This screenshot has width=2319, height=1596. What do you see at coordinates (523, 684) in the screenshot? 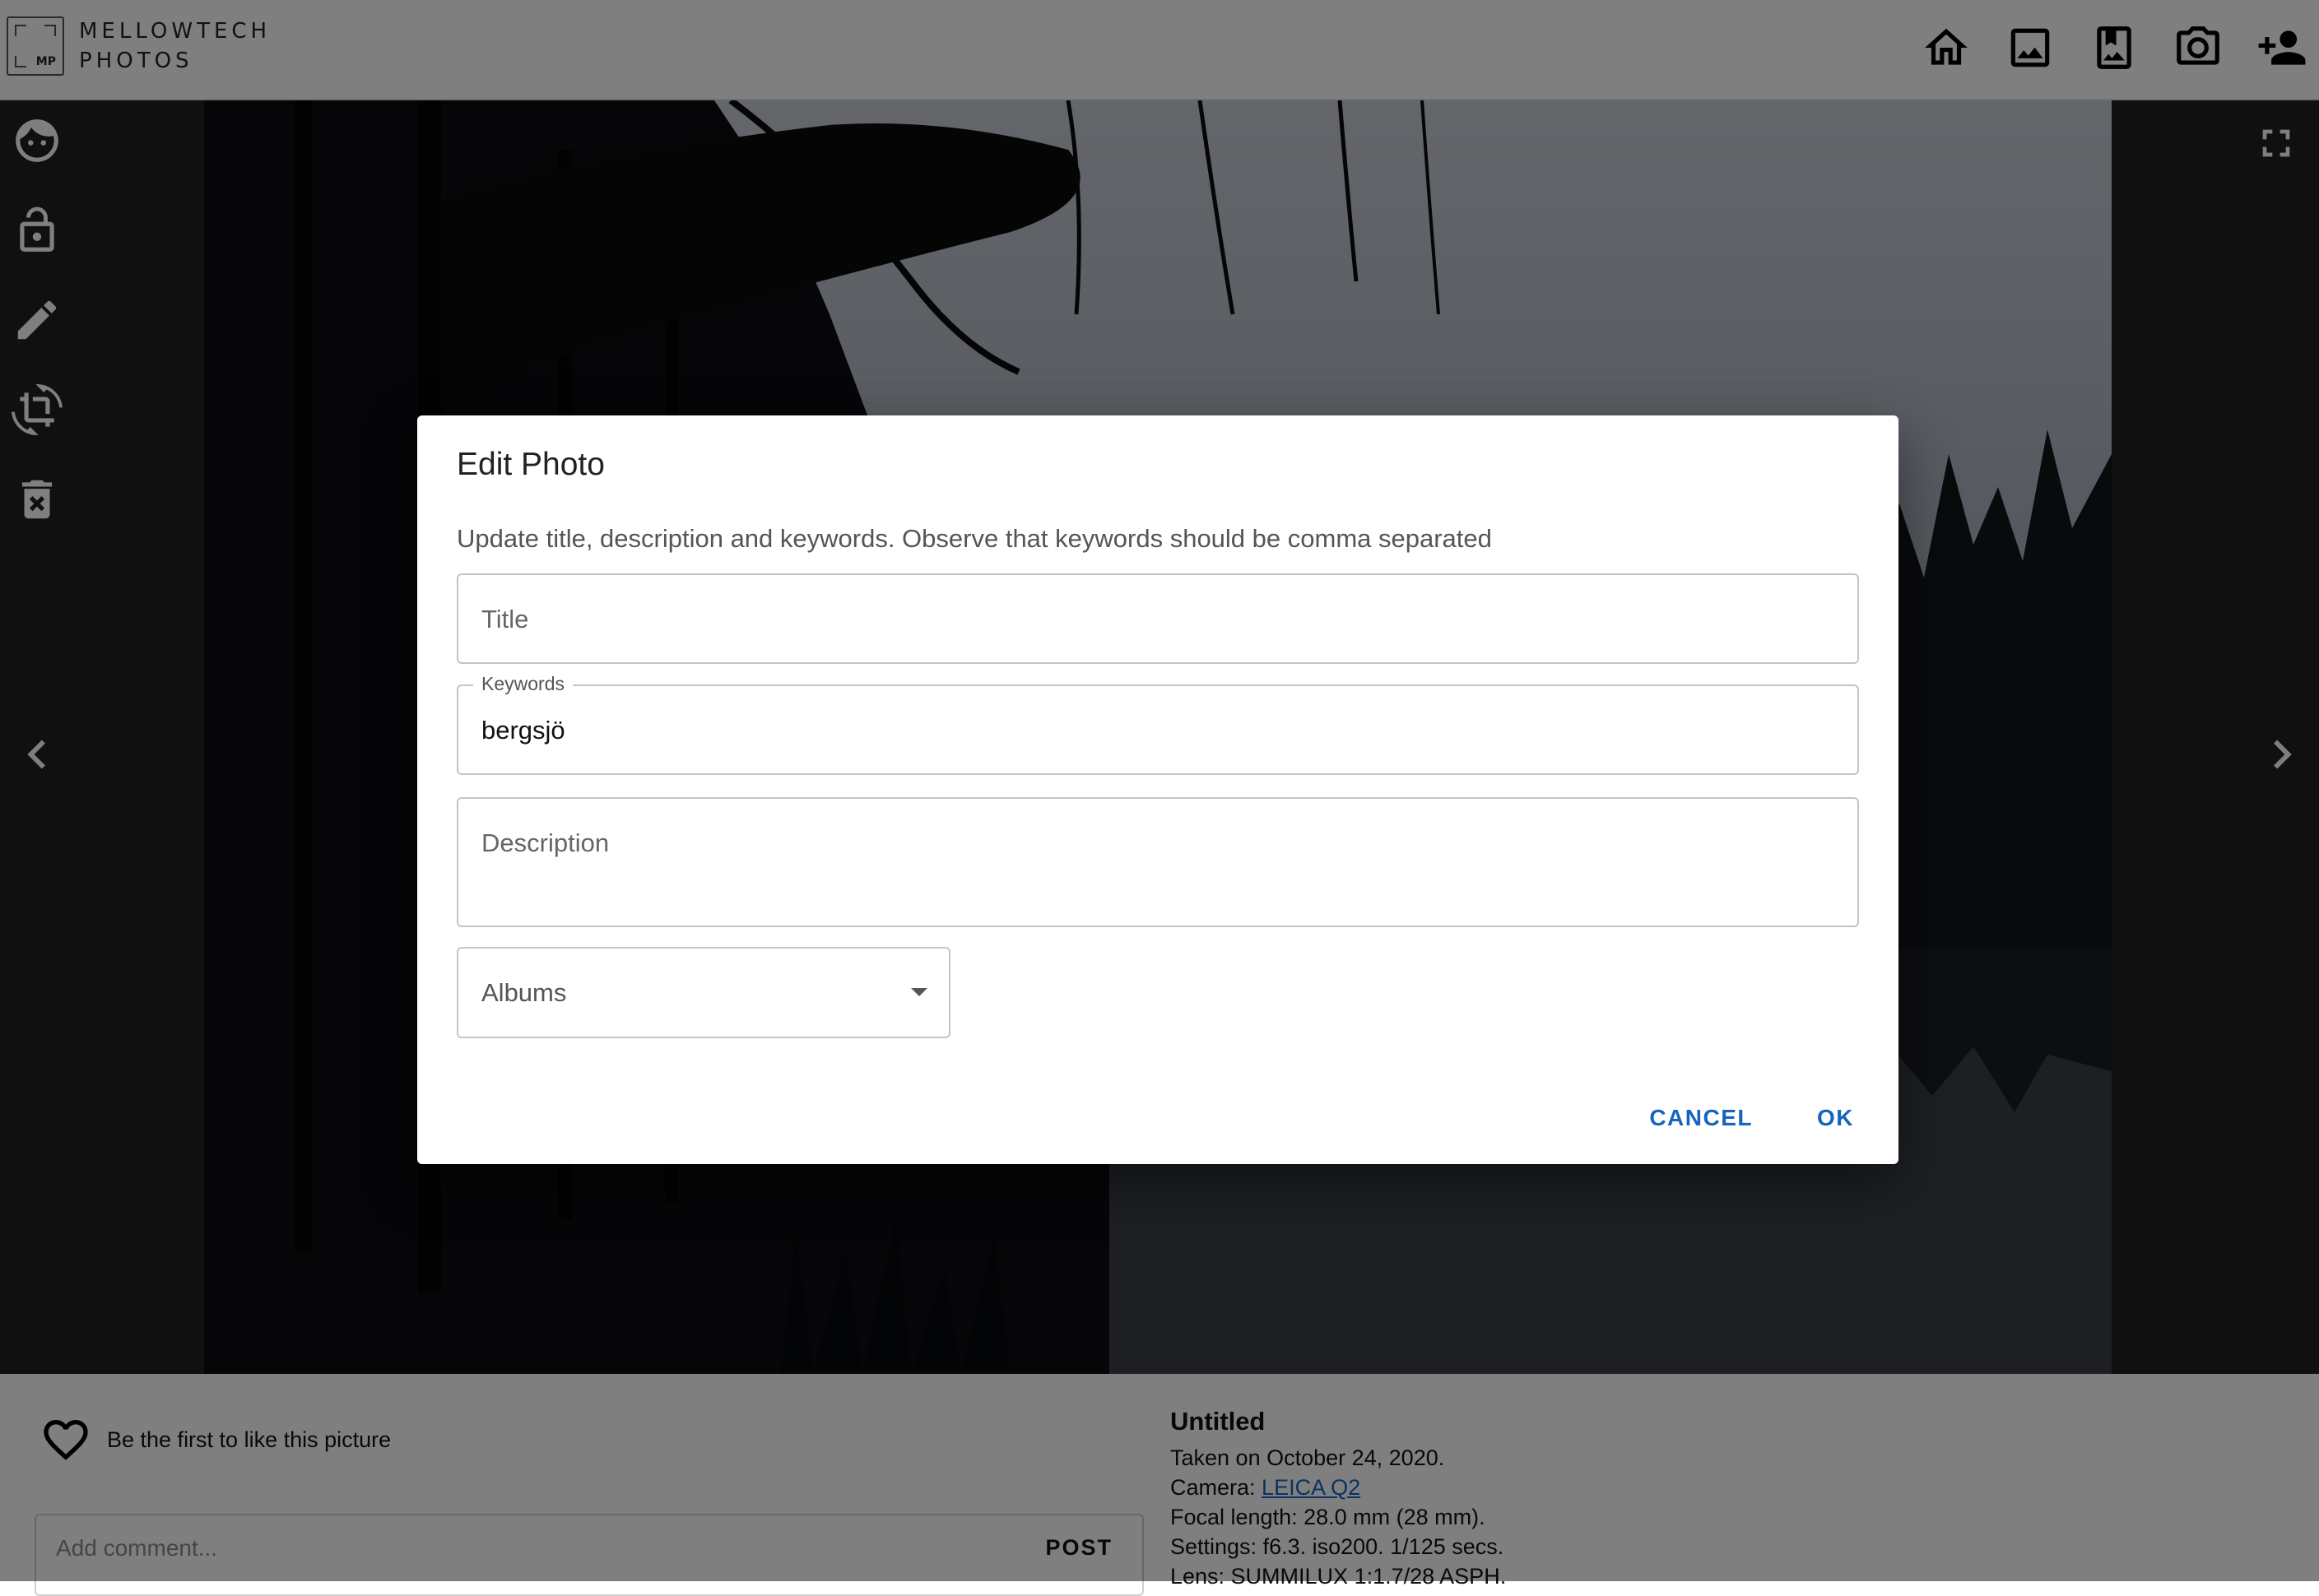
I see `keywords-label: Keywords` at bounding box center [523, 684].